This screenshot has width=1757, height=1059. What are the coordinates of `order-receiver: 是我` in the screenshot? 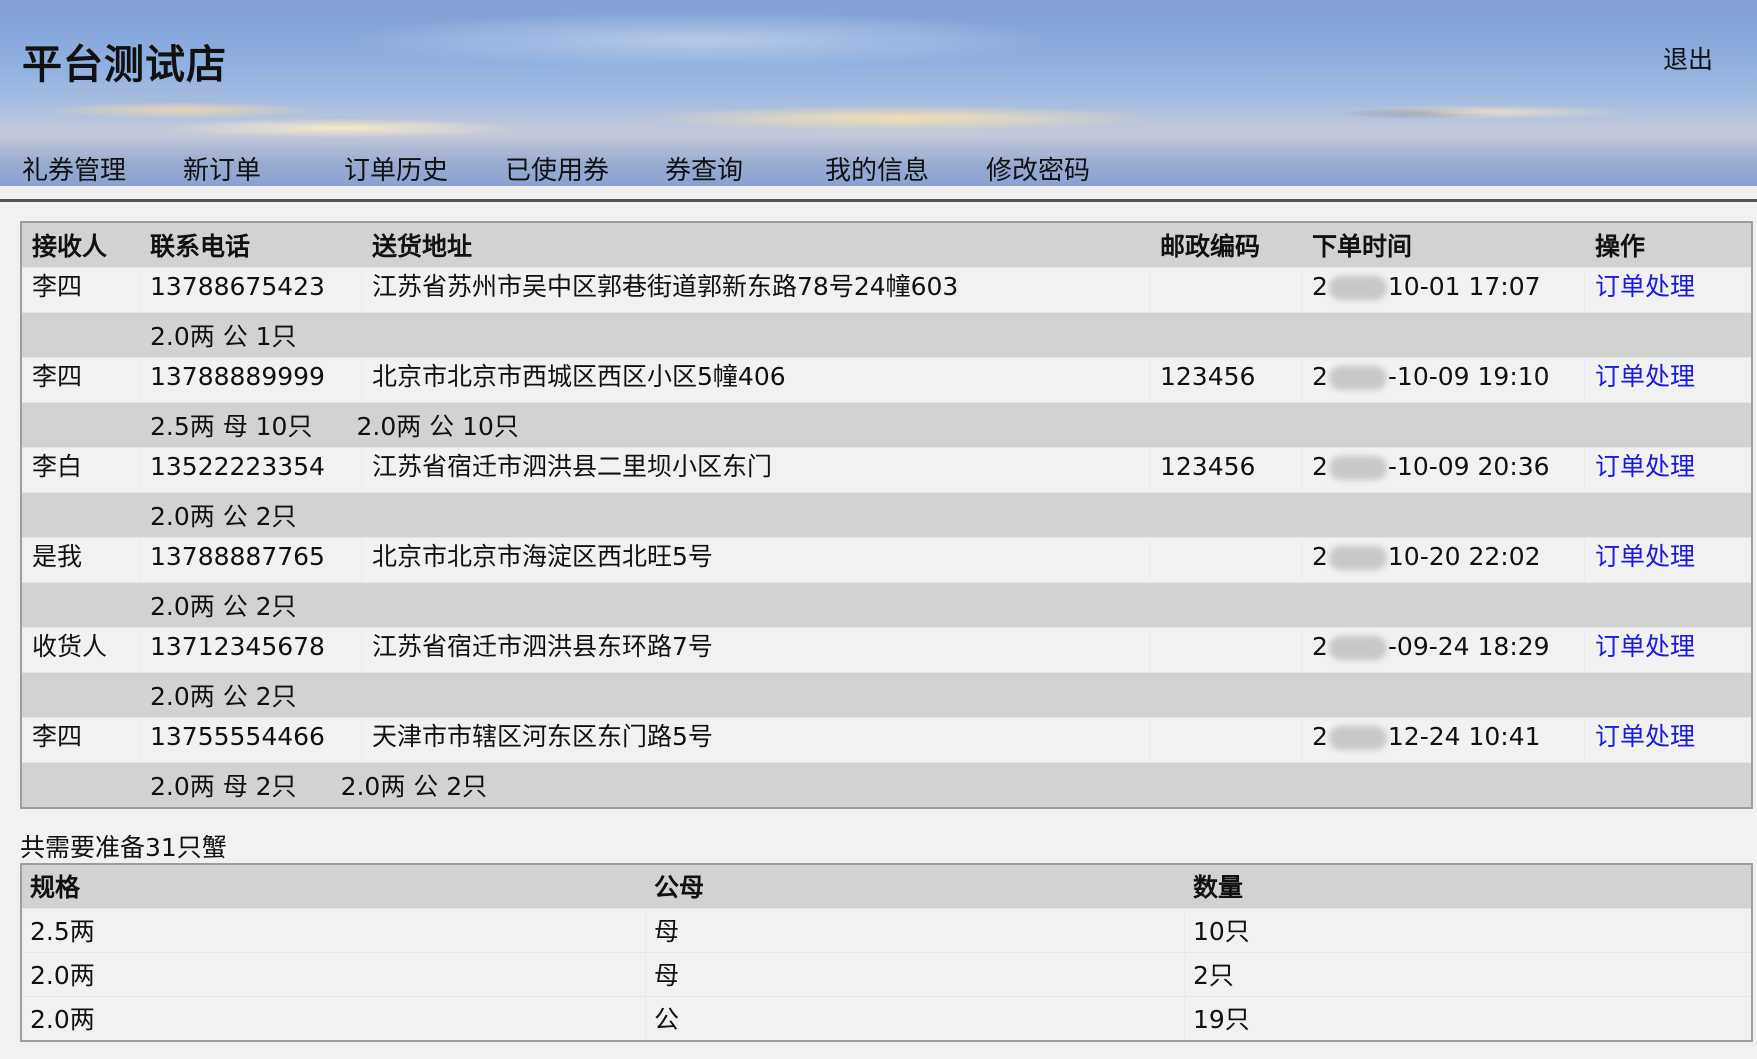 It's located at (81, 560).